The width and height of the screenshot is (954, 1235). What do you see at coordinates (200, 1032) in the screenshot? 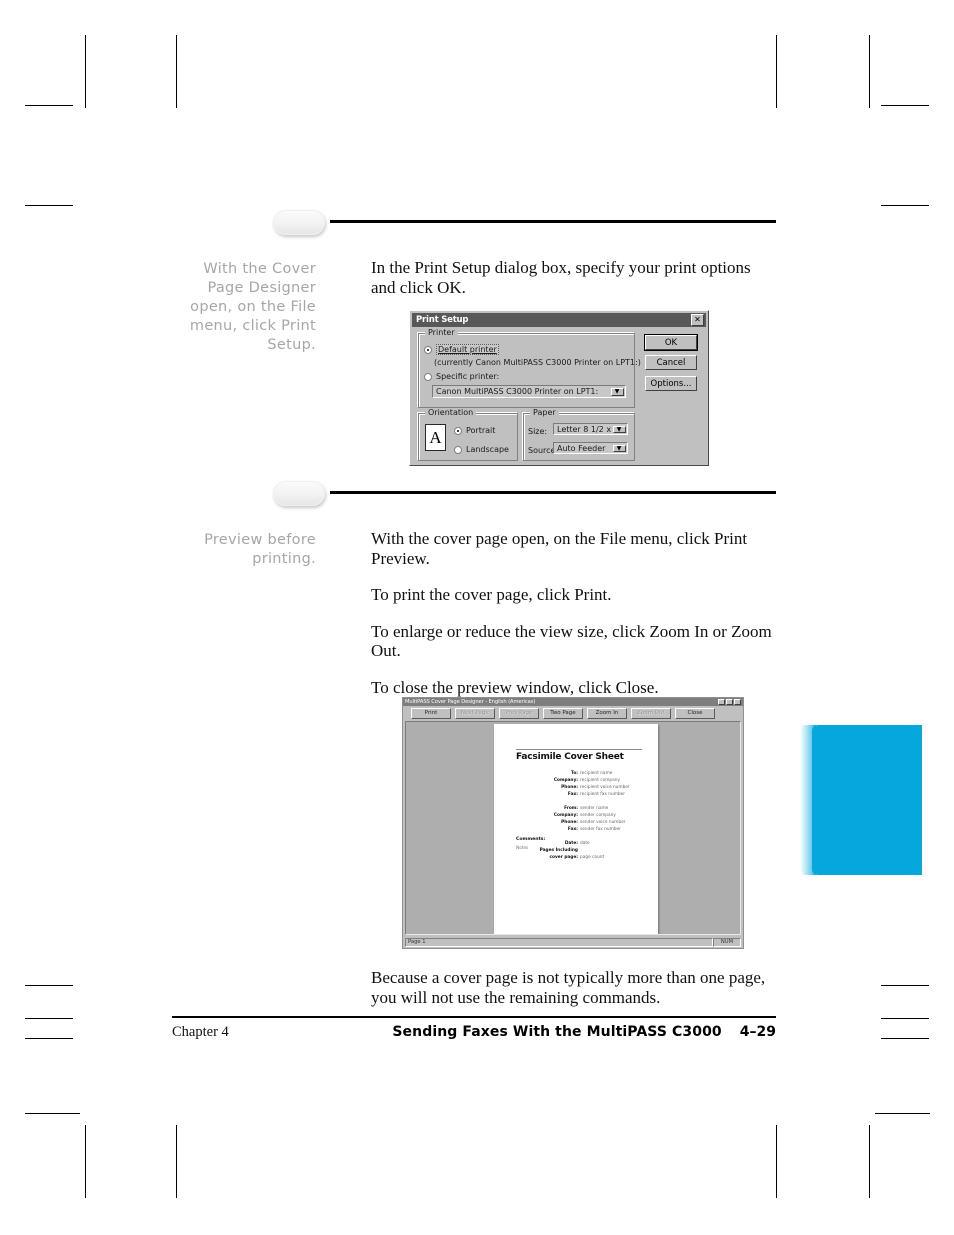
I see `footer-chapter: Chapter 4` at bounding box center [200, 1032].